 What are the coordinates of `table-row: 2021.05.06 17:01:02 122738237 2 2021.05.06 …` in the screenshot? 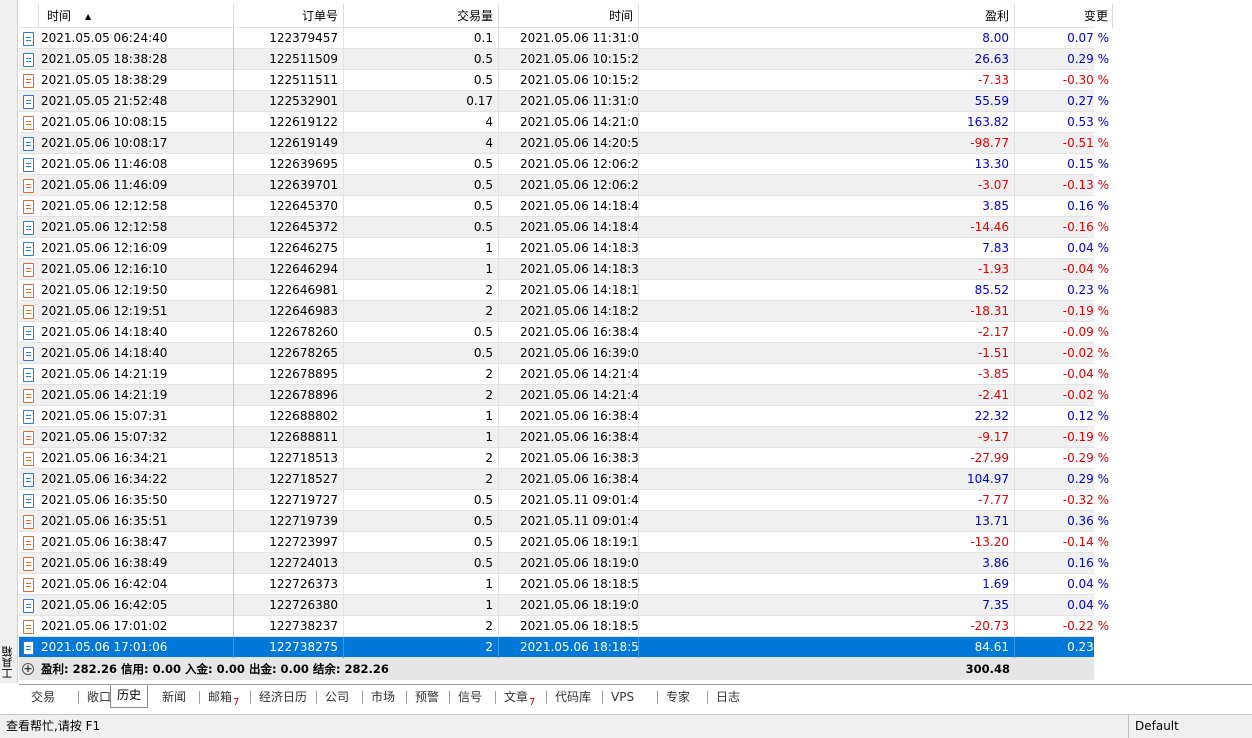 It's located at (564, 626).